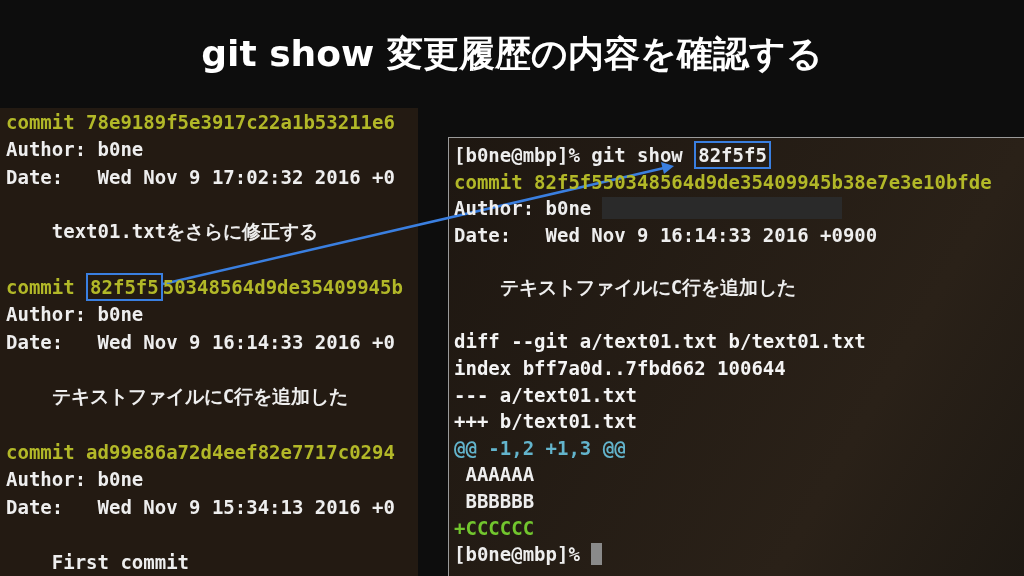  Describe the element at coordinates (200, 122) in the screenshot. I see `terminal-line: commit 78e9189f5e3917c22a1b53211e6` at that location.